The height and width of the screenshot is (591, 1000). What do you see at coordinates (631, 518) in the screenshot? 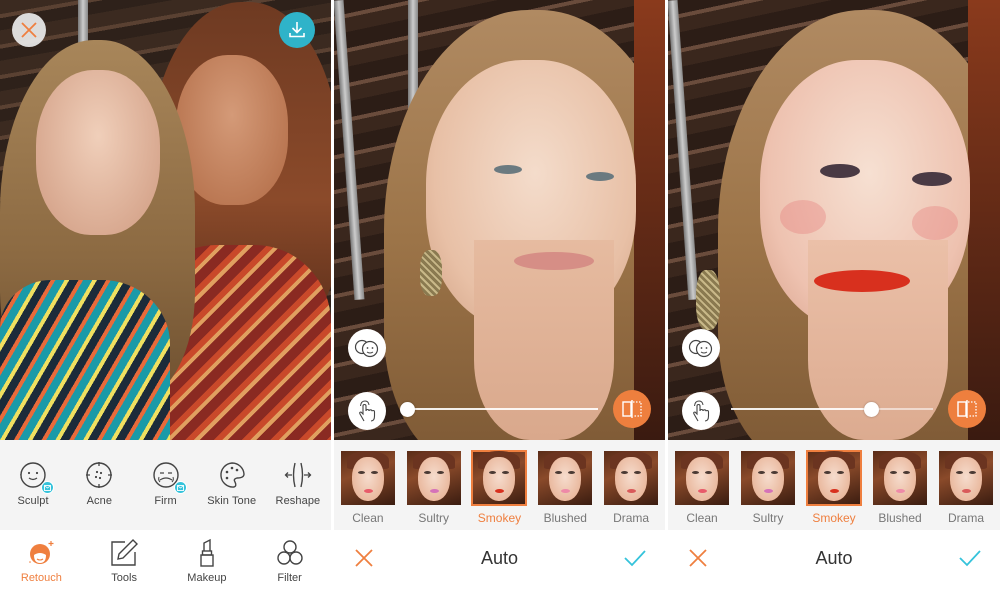
I see `style-label: Drama` at bounding box center [631, 518].